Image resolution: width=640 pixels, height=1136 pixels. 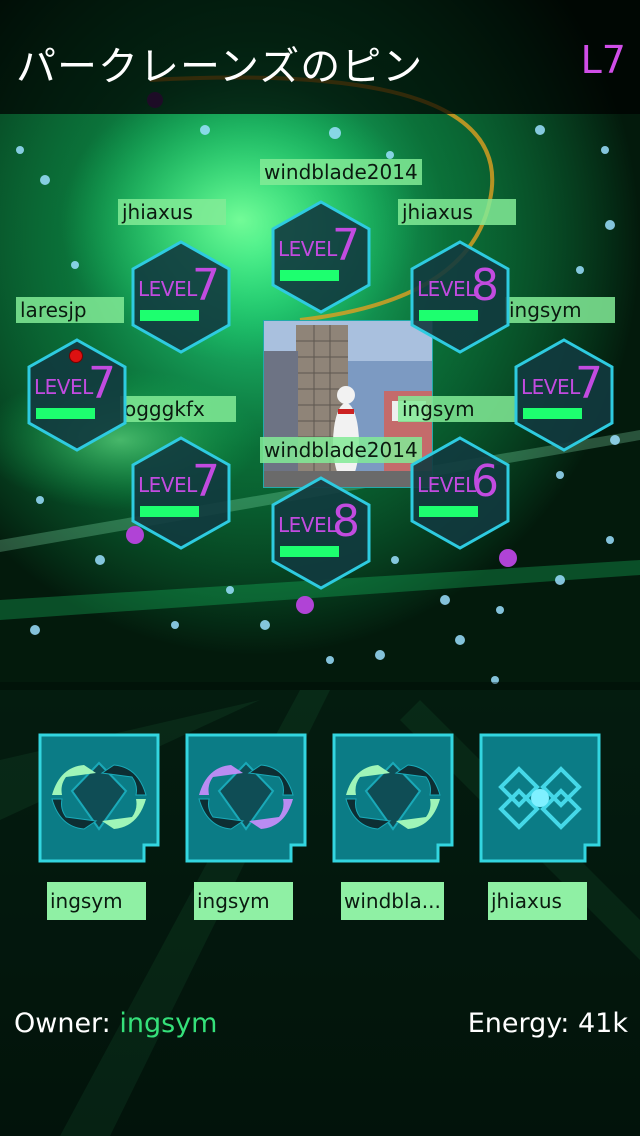 What do you see at coordinates (220, 67) in the screenshot?
I see `portal-title: パークレーンズのピン` at bounding box center [220, 67].